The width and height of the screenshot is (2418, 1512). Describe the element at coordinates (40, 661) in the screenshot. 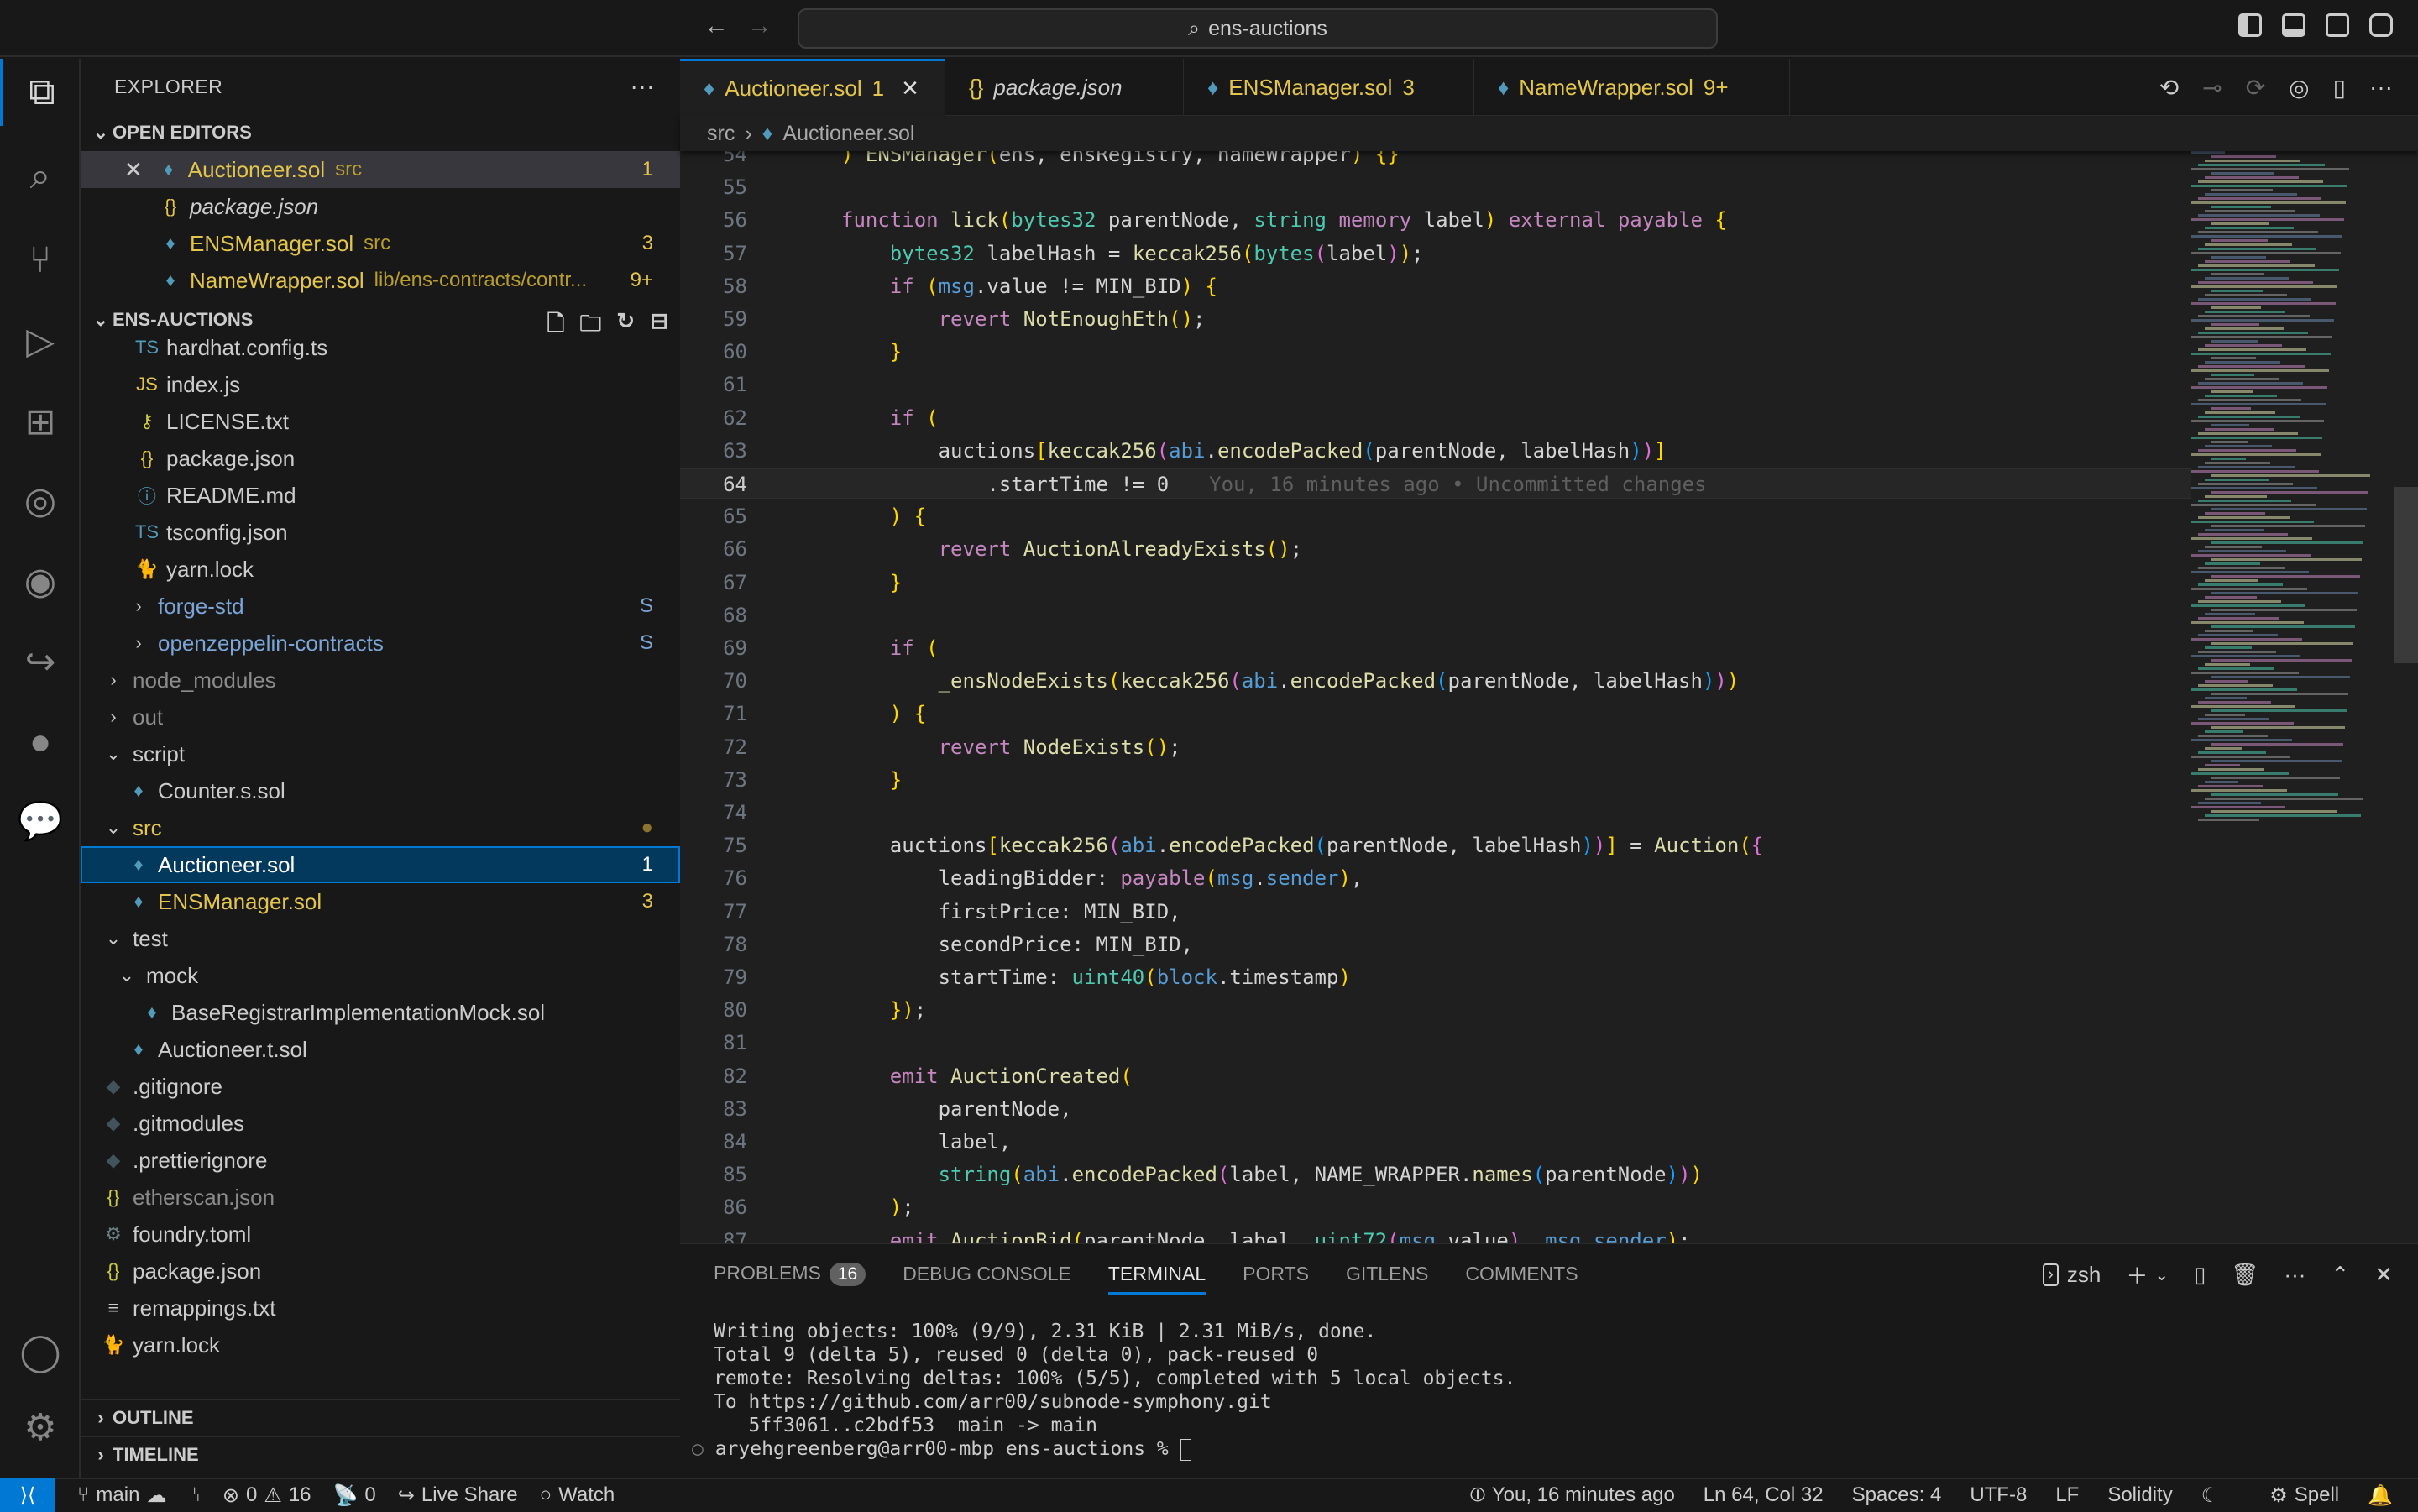

I see `live-share-icon: ↪` at that location.